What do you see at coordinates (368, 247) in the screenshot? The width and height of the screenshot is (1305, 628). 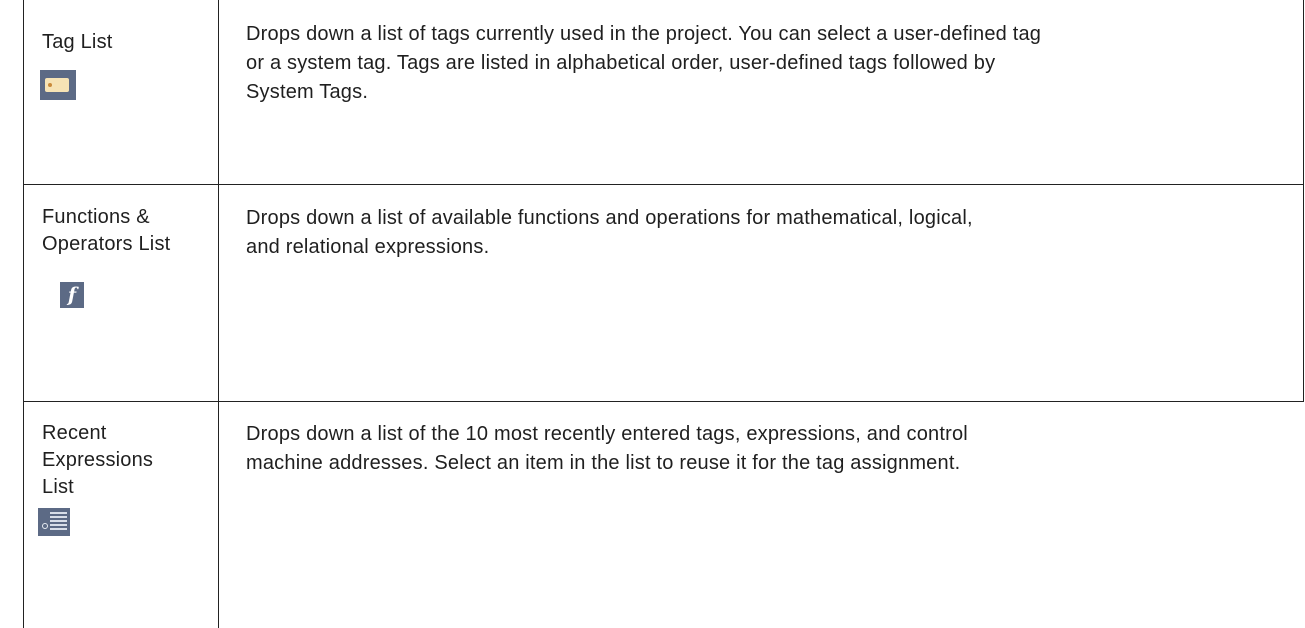 I see `description-line: and relational expressions.` at bounding box center [368, 247].